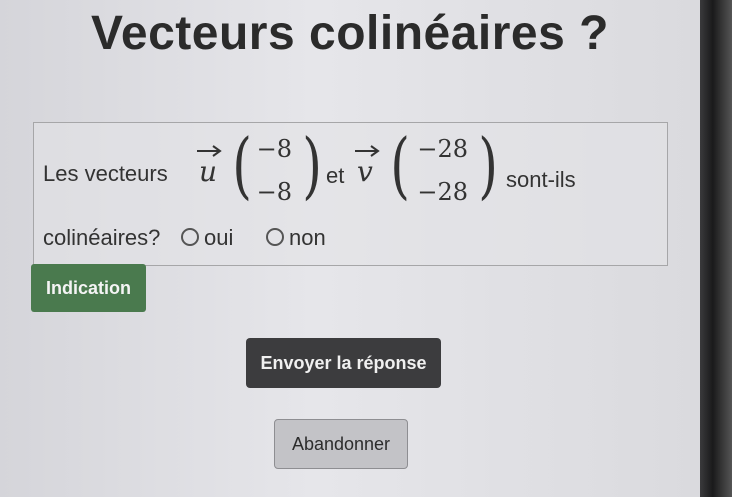 This screenshot has height=497, width=732. I want to click on page-title: Vecteurs colinéaires ?, so click(350, 33).